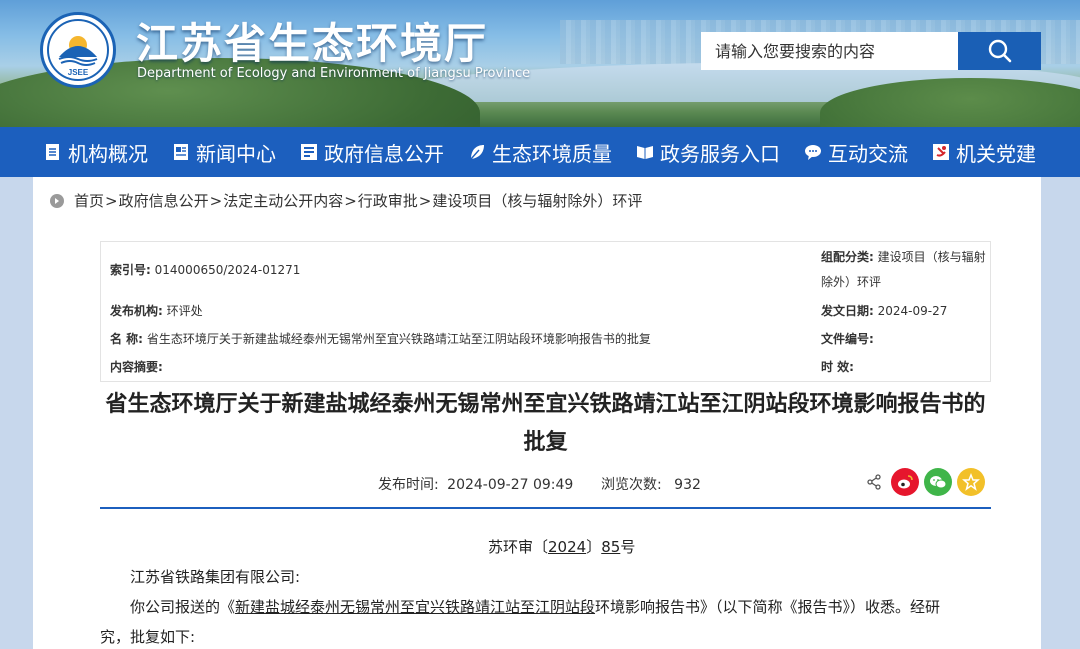 The image size is (1080, 649). I want to click on info-list-icon, so click(309, 152).